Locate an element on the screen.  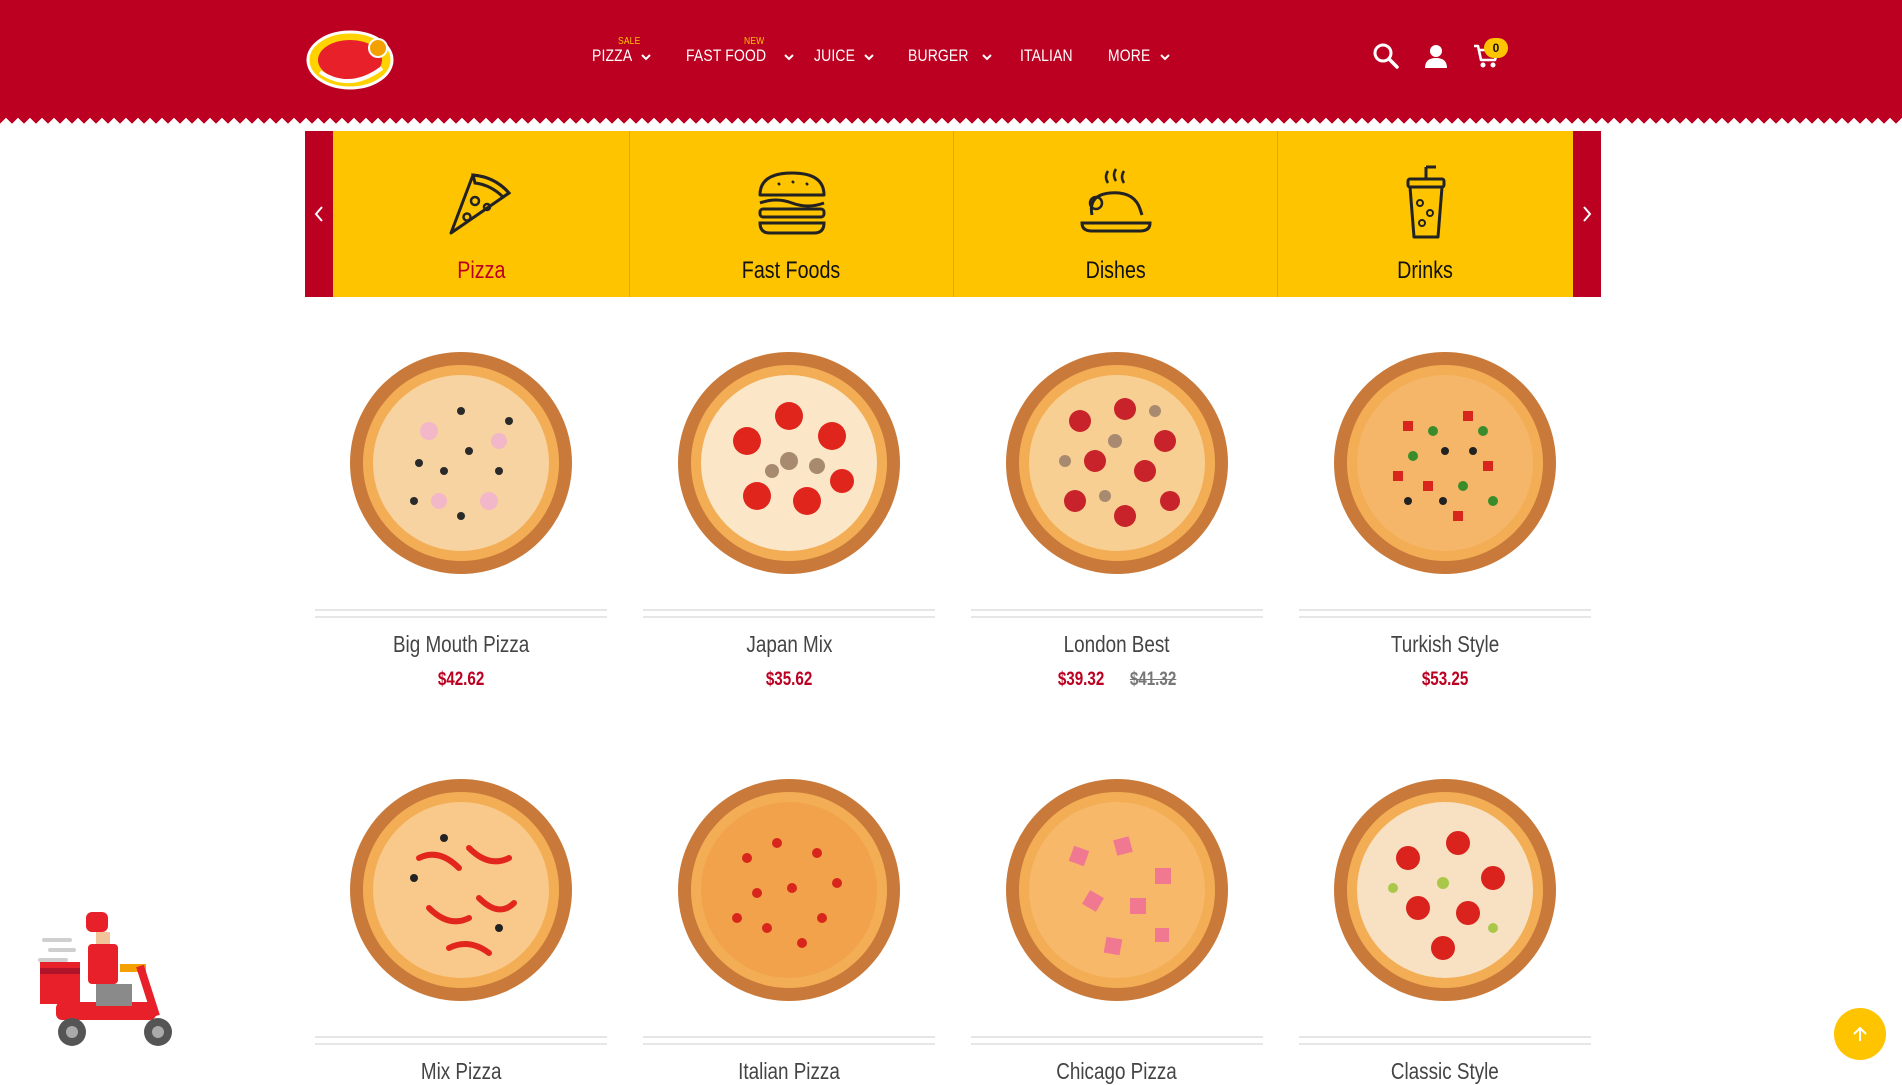
nav-italian: ITALIAN is located at coordinates (1052, 56).